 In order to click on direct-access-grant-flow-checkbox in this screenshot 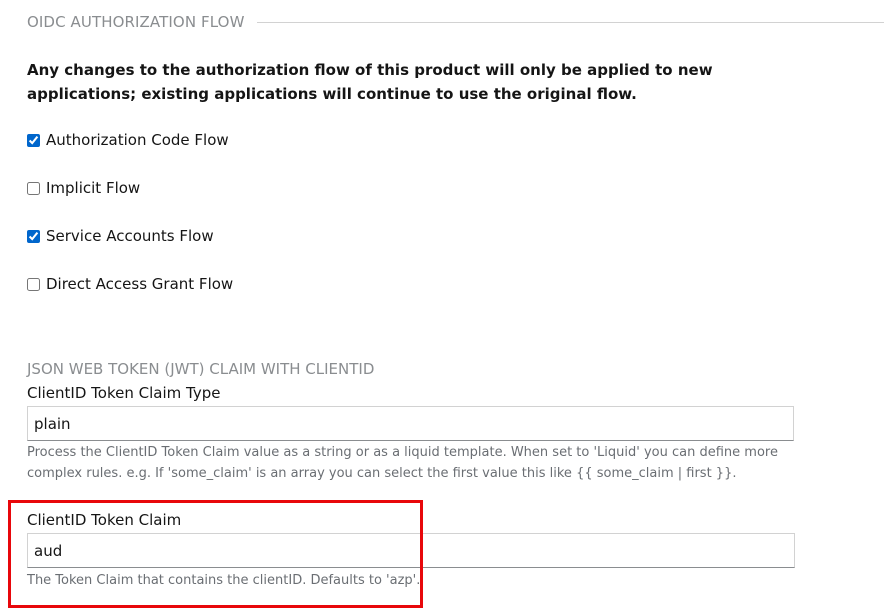, I will do `click(33, 284)`.